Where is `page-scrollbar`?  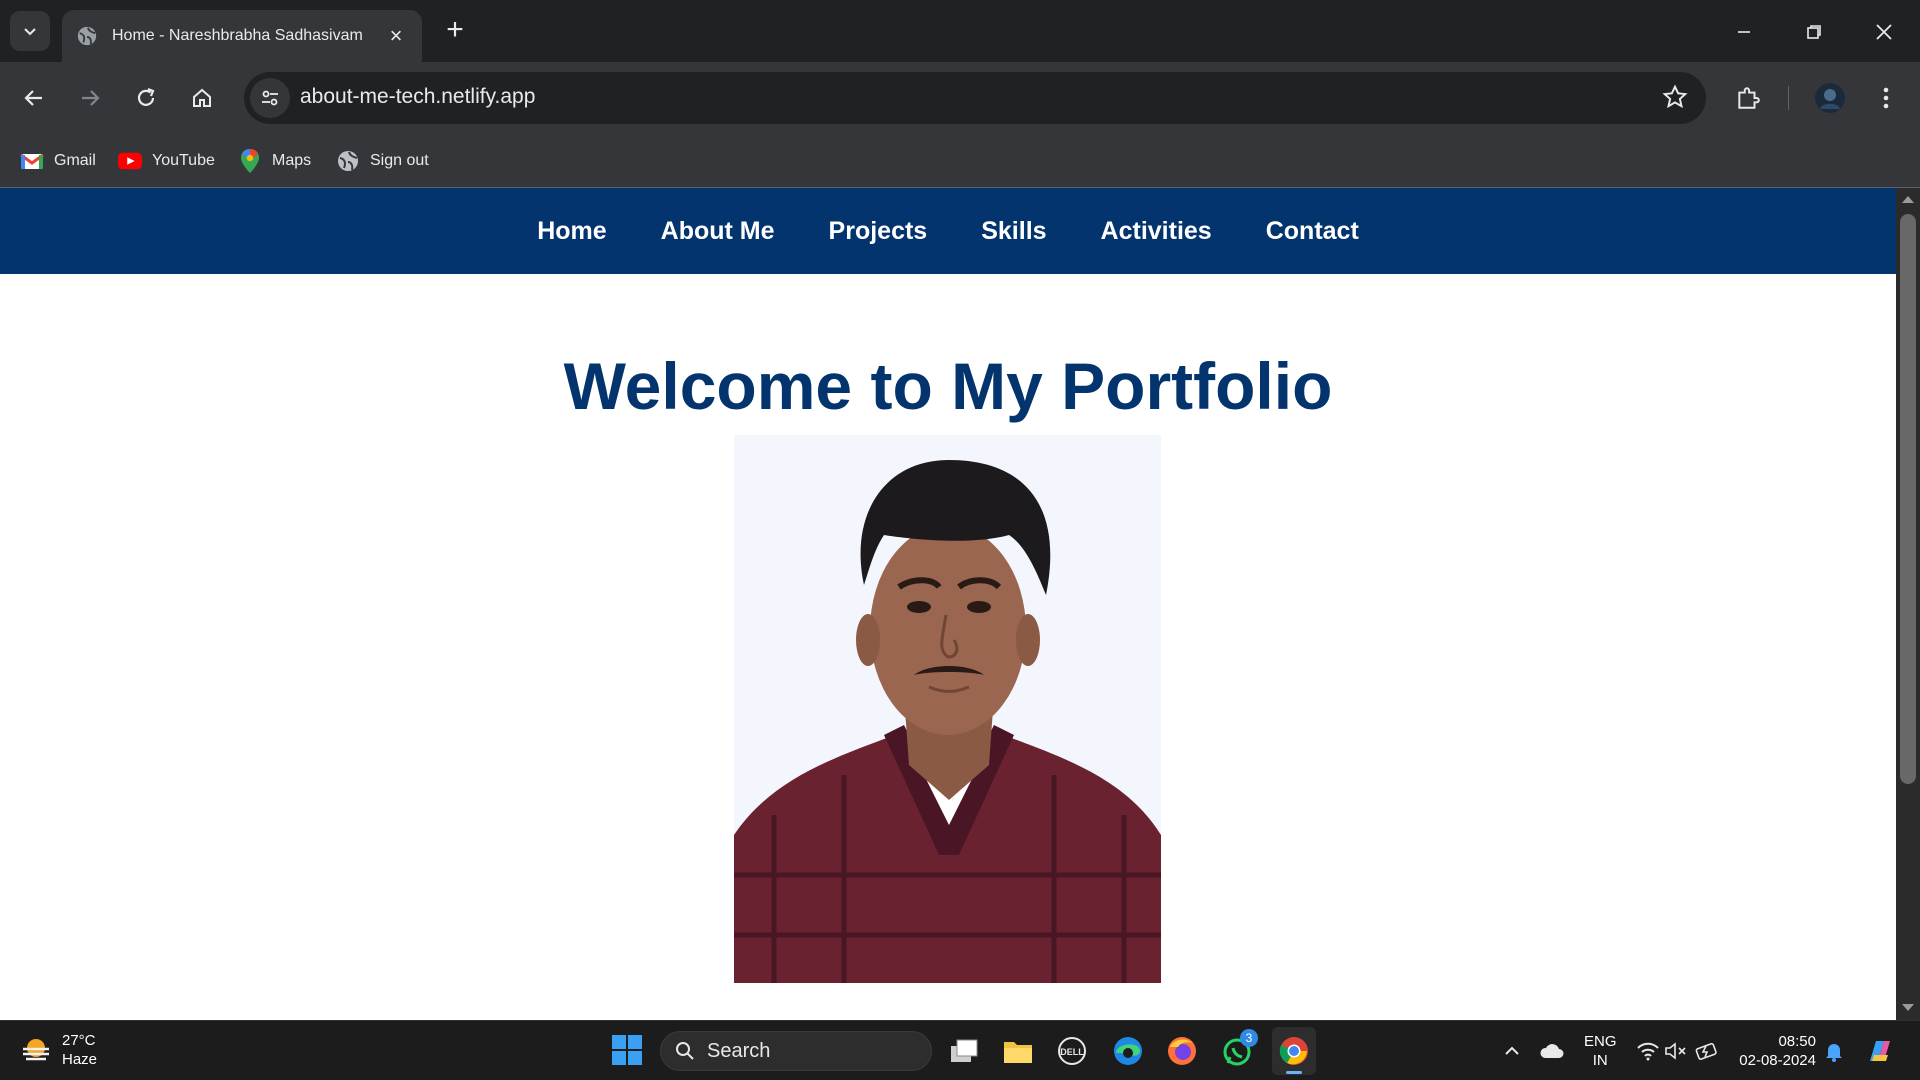
page-scrollbar is located at coordinates (1908, 604).